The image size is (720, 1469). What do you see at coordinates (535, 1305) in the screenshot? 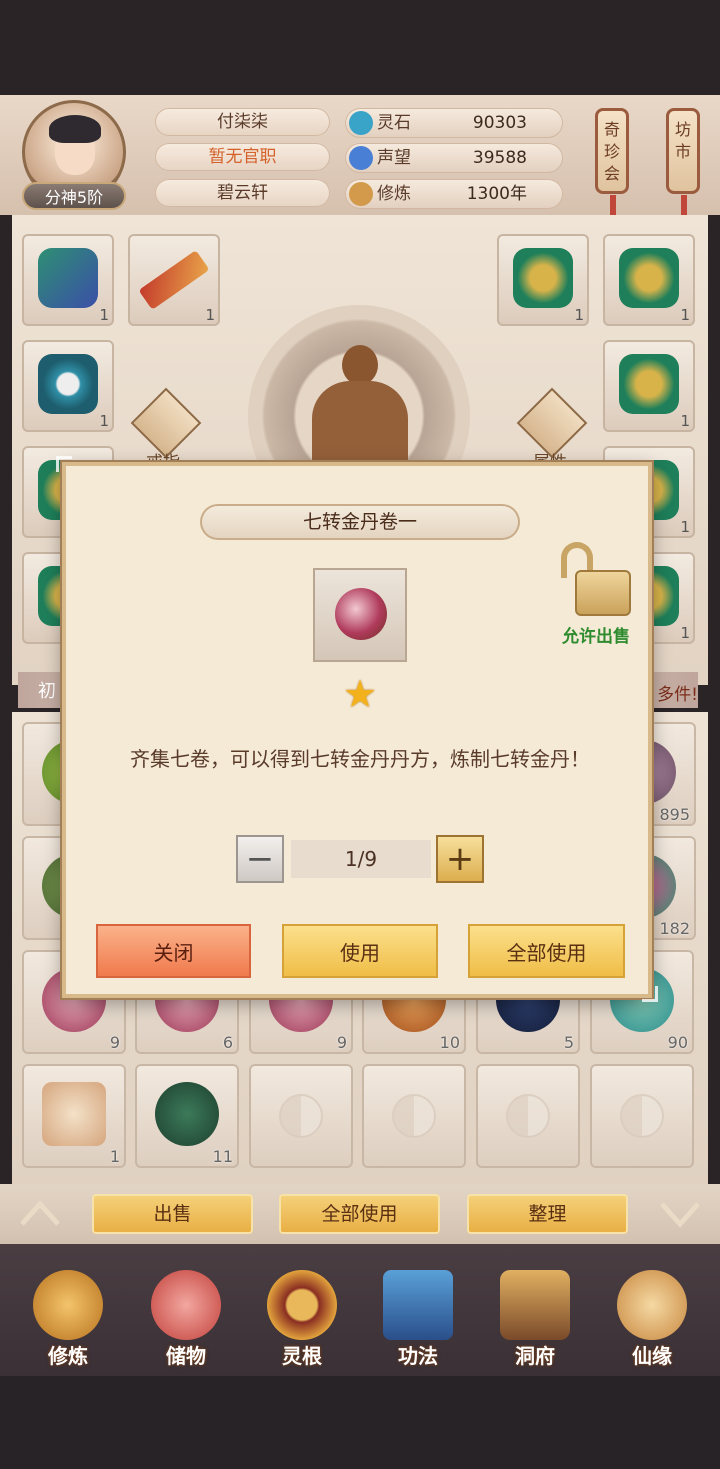
I see `cave-dwelling-icon` at bounding box center [535, 1305].